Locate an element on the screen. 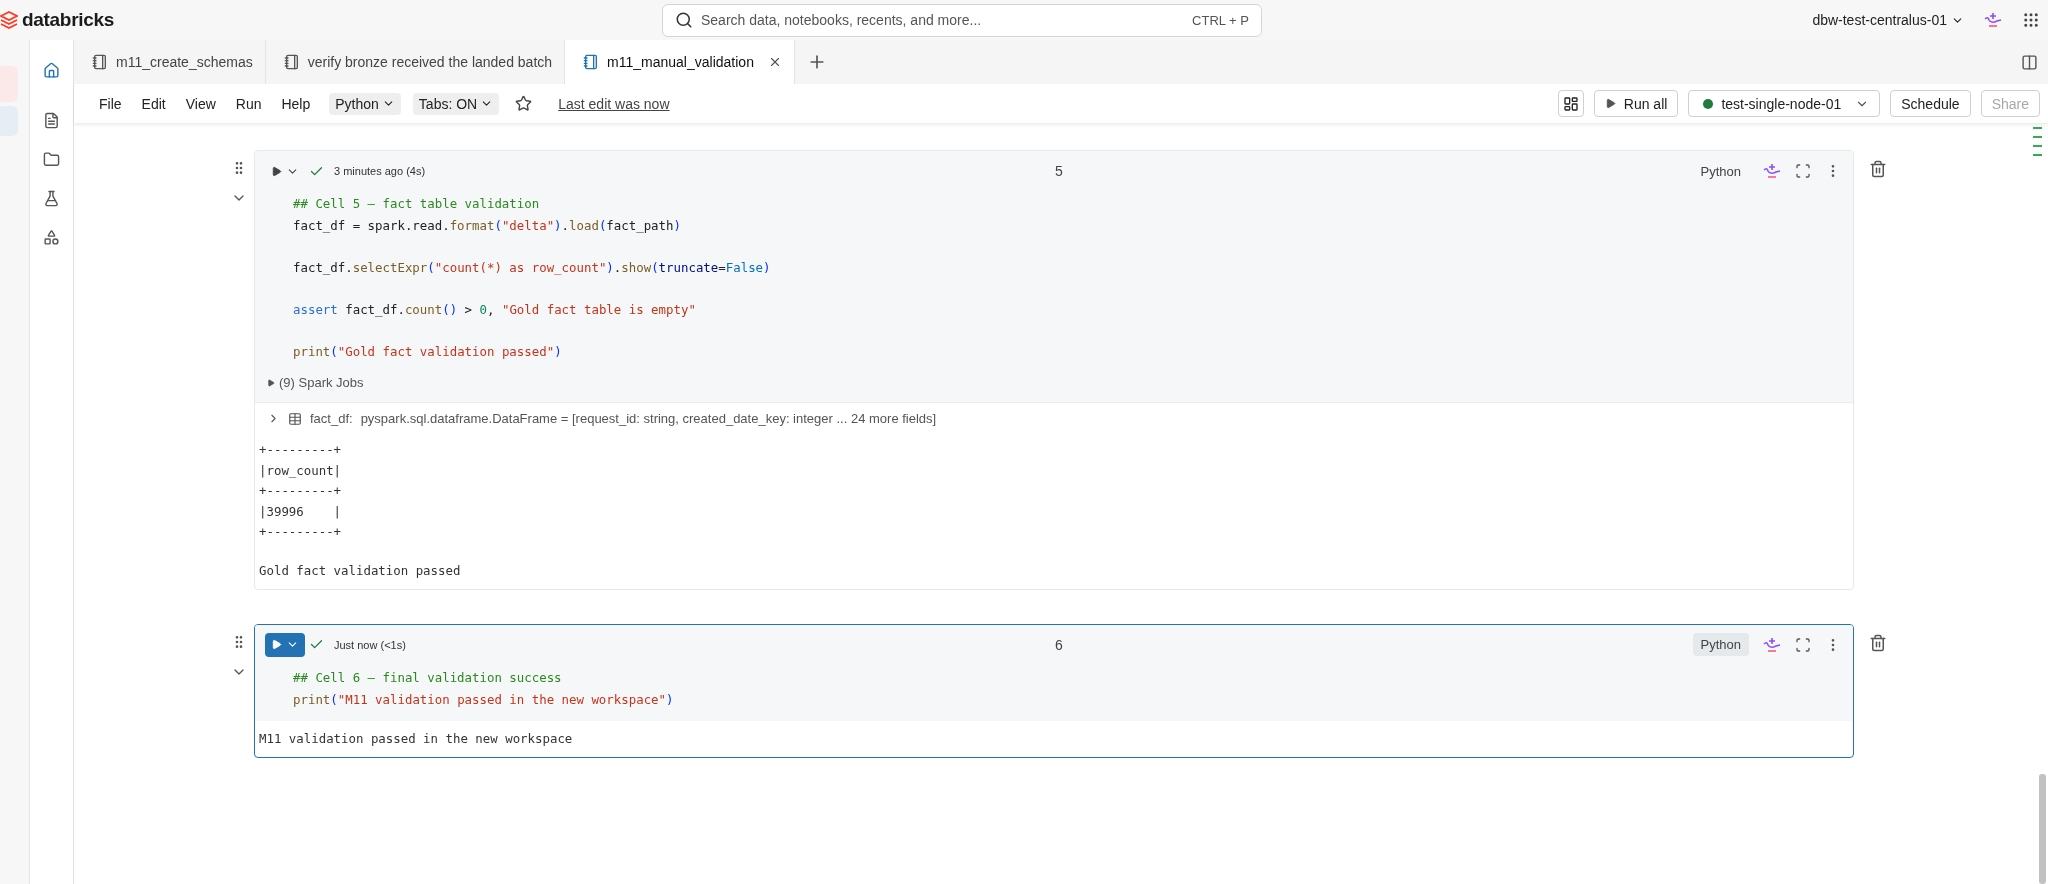 This screenshot has width=2048, height=884. menu-item: Edit is located at coordinates (153, 103).